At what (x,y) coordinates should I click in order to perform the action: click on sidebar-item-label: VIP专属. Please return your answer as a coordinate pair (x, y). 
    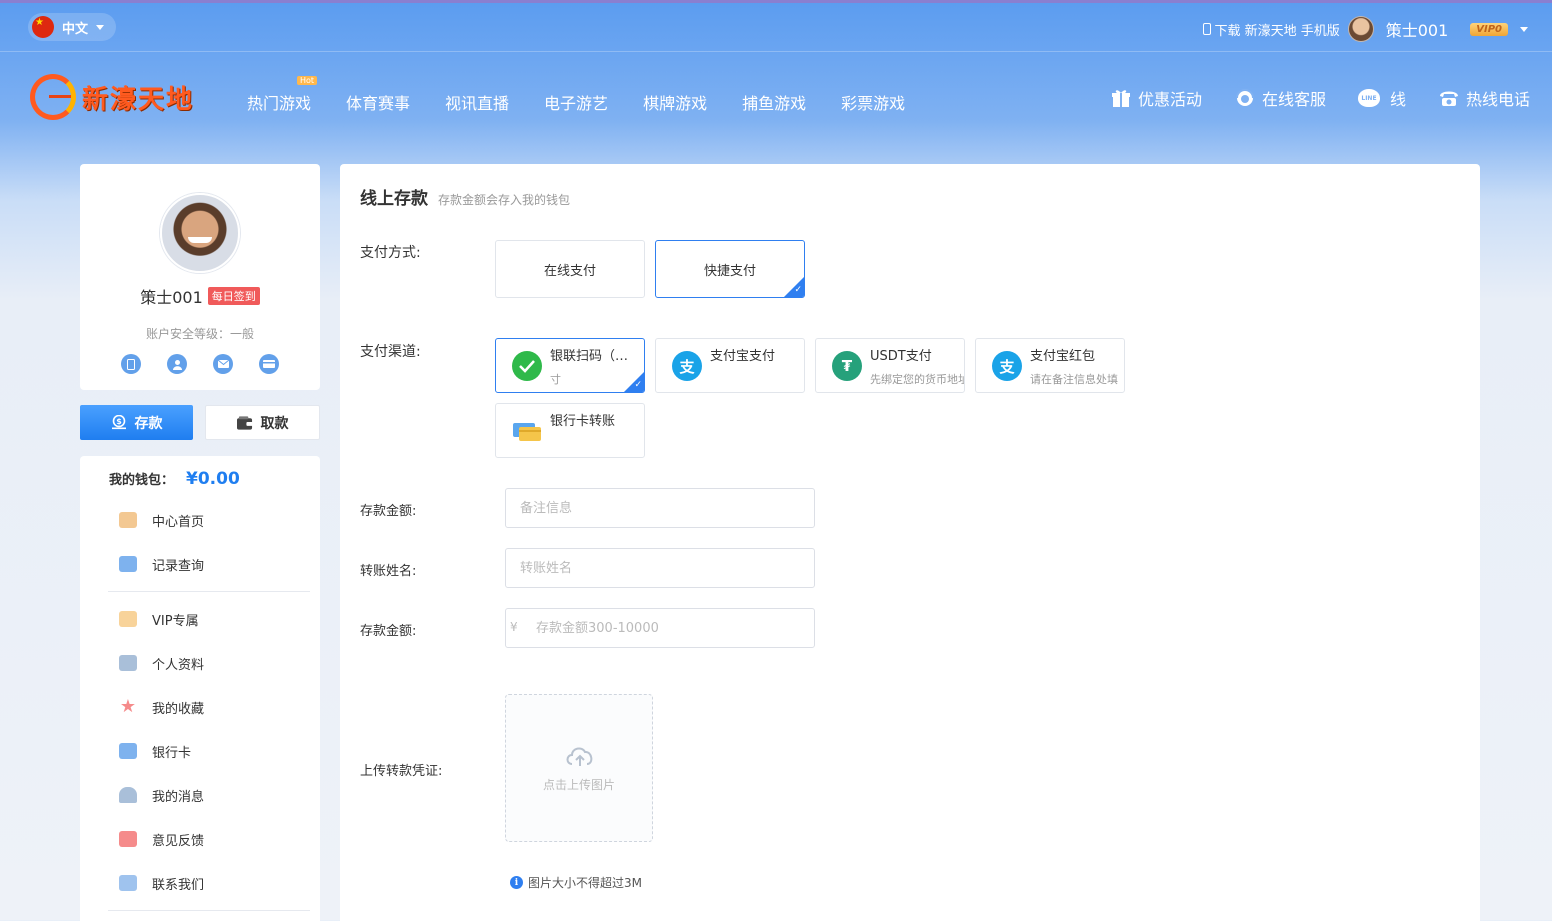
    Looking at the image, I should click on (175, 621).